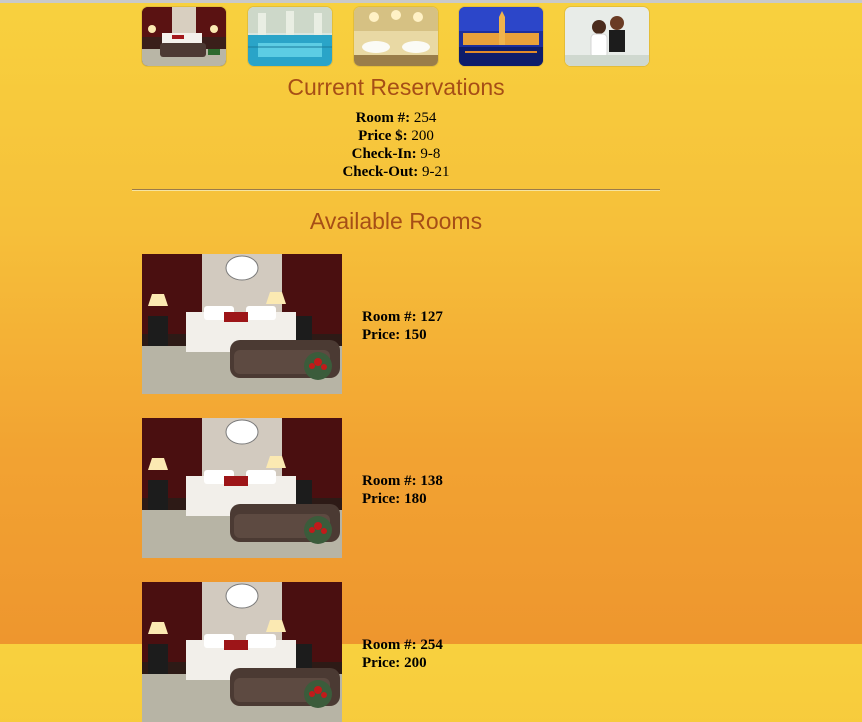 The height and width of the screenshot is (722, 862). Describe the element at coordinates (402, 499) in the screenshot. I see `room-price-row: Price: 180` at that location.